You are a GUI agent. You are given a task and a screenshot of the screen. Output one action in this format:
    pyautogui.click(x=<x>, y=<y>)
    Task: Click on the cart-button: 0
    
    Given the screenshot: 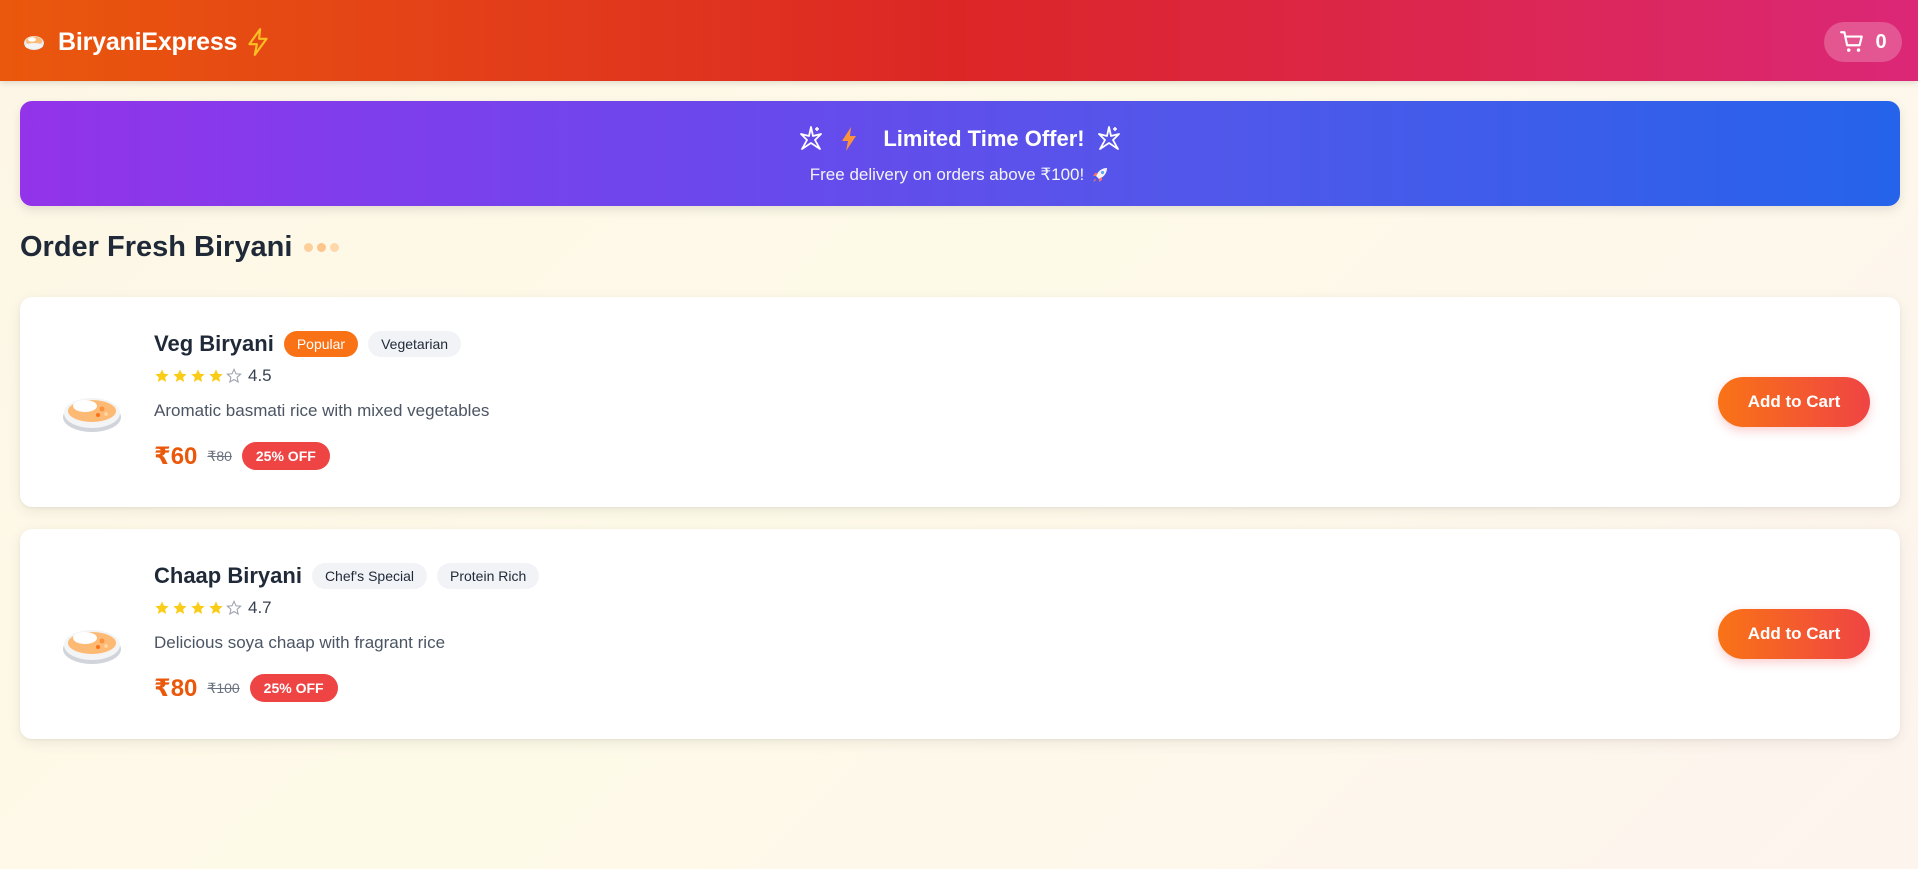 What is the action you would take?
    pyautogui.click(x=1863, y=42)
    